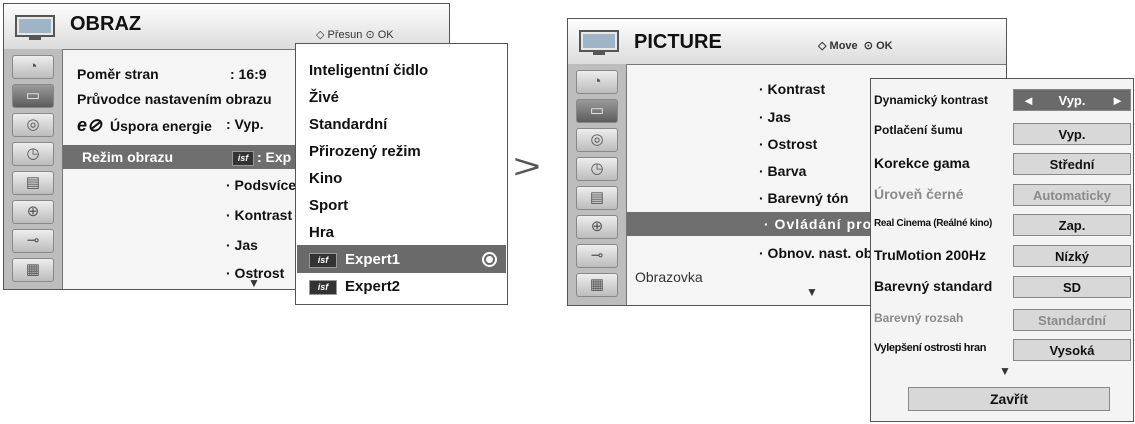 The height and width of the screenshot is (424, 1135). I want to click on mode-option-expert1: isf Expert1, so click(354, 259).